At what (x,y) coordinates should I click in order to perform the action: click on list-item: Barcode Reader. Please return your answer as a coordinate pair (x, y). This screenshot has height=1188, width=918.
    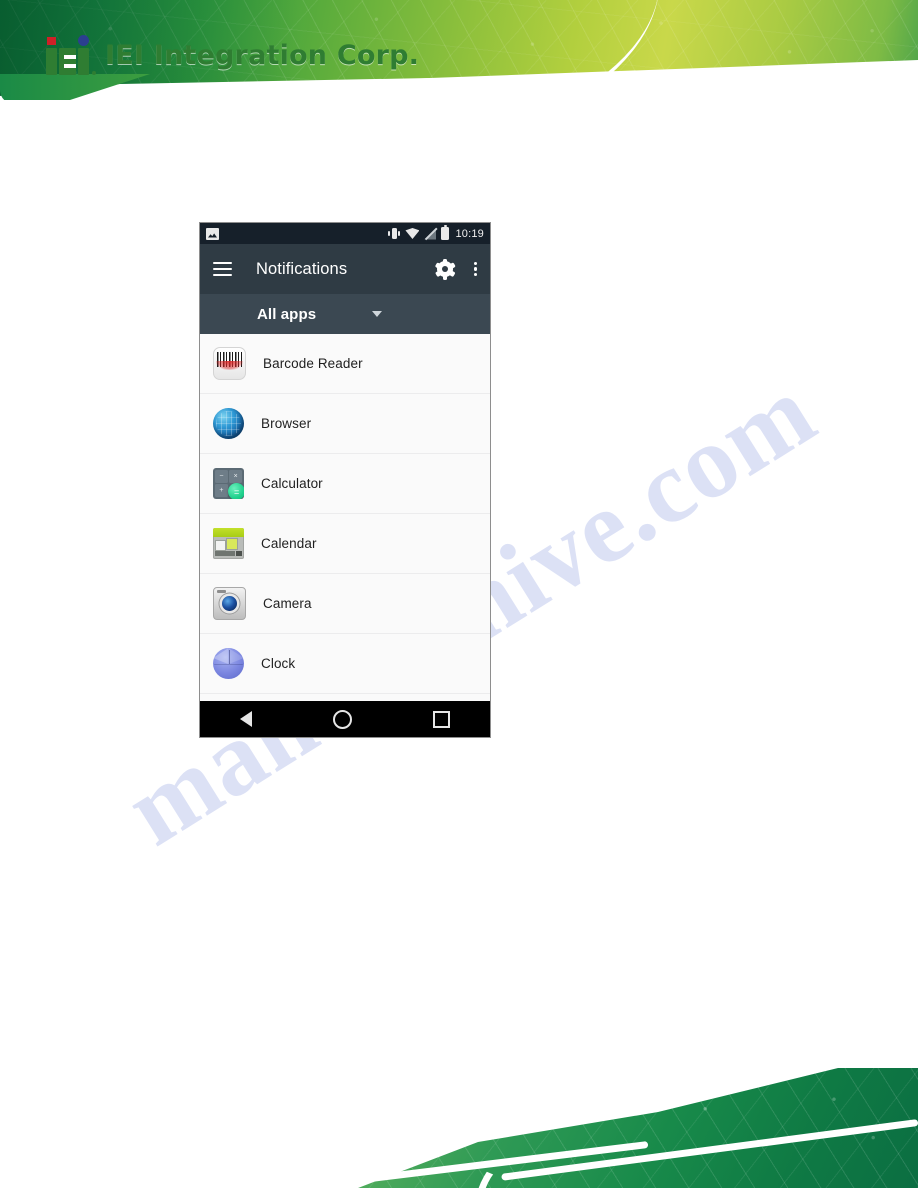
    Looking at the image, I should click on (345, 364).